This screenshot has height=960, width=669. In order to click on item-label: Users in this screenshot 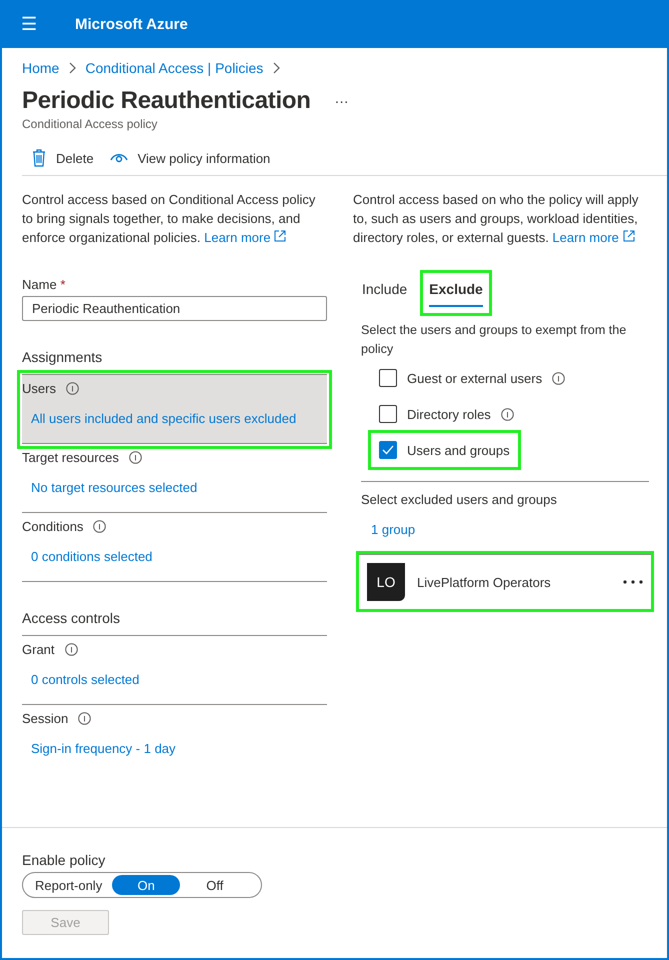, I will do `click(39, 388)`.